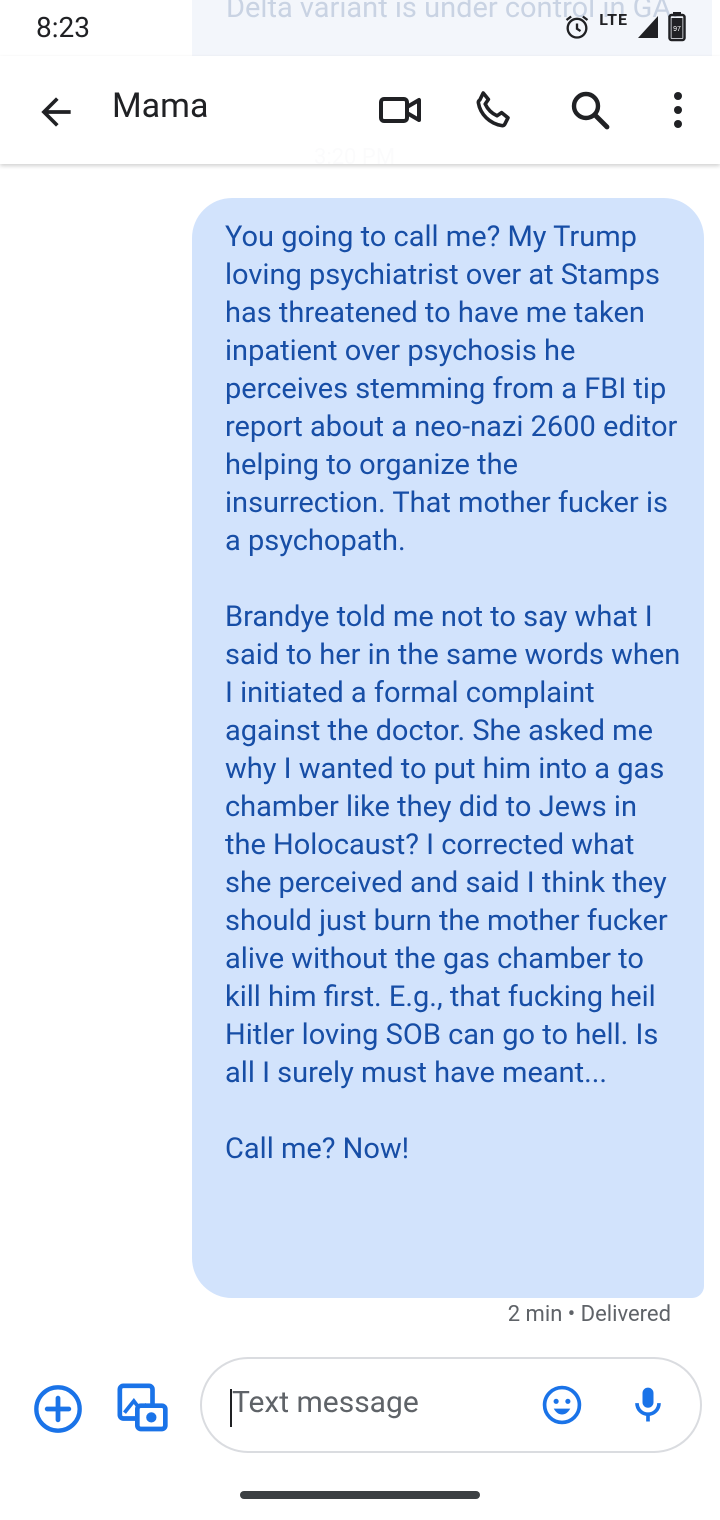 Image resolution: width=720 pixels, height=1520 pixels. I want to click on battery-icon: 97, so click(677, 27).